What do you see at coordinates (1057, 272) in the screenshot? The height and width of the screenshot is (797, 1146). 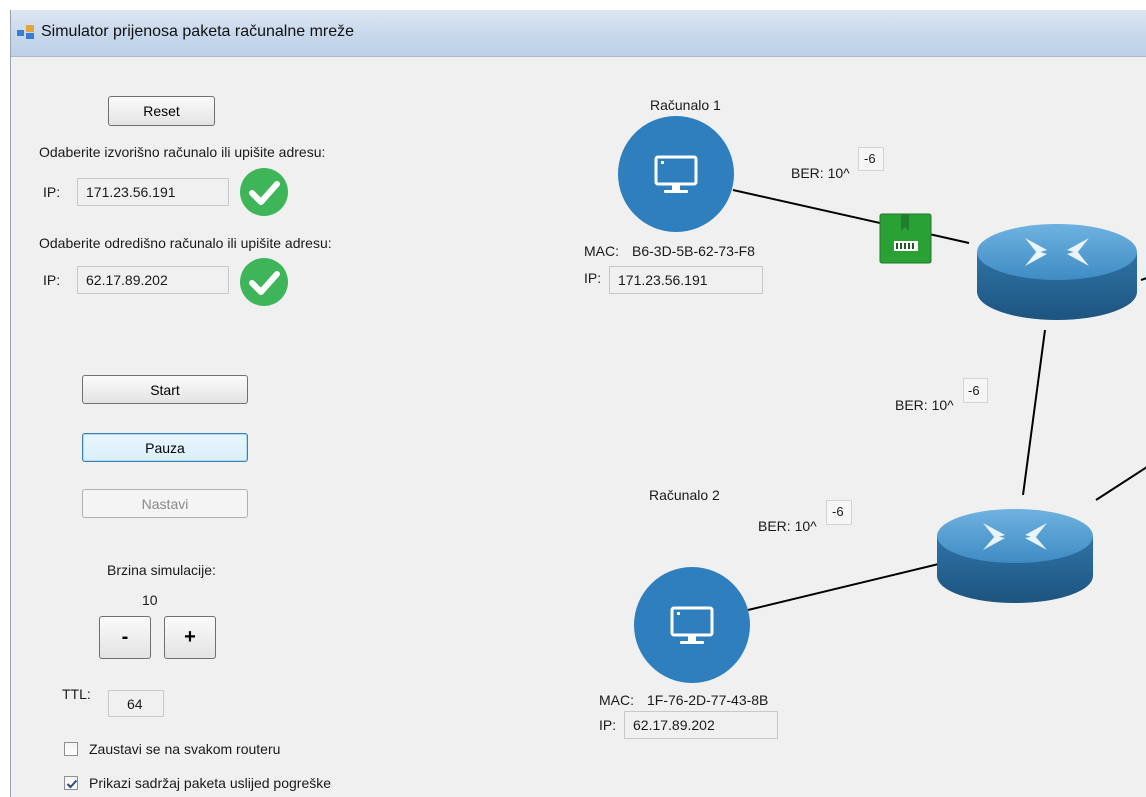 I see `router-1-node` at bounding box center [1057, 272].